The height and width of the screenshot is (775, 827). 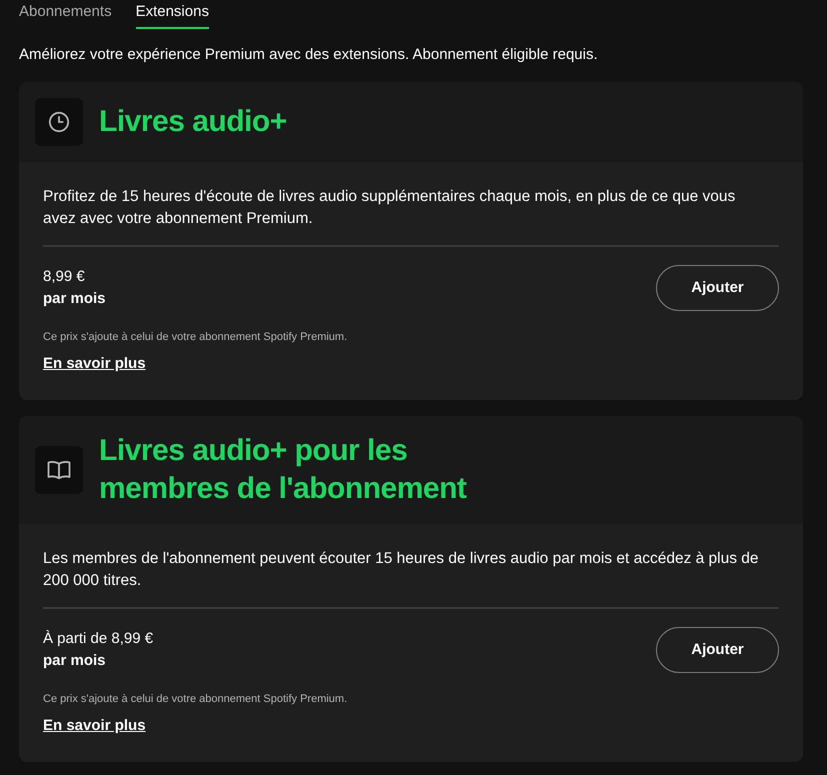 What do you see at coordinates (389, 208) in the screenshot?
I see `addon-description: Profitez de 15 heures d'écoute de livres audio supplémentaires chaque mois, en plus de ce que vous avez avec votre abonnement Premium.` at bounding box center [389, 208].